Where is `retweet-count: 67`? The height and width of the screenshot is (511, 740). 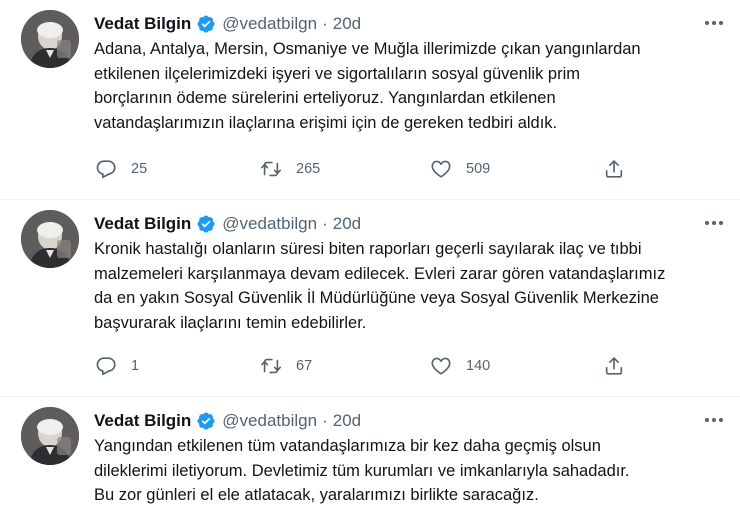 retweet-count: 67 is located at coordinates (304, 366).